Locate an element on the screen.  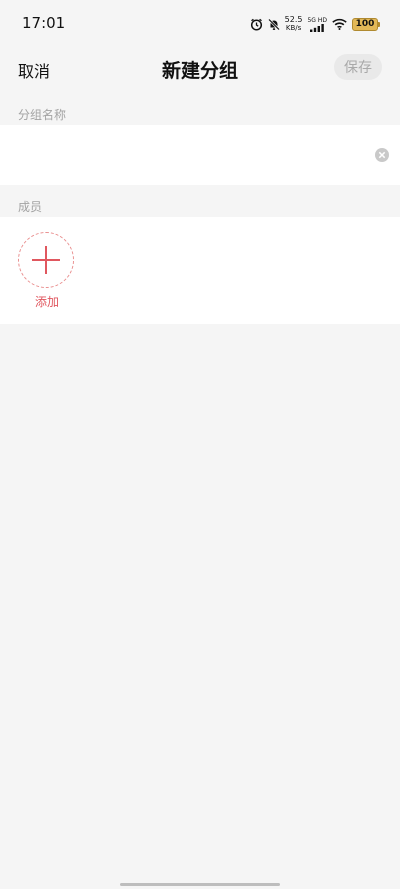
battery-level: 100 is located at coordinates (365, 24).